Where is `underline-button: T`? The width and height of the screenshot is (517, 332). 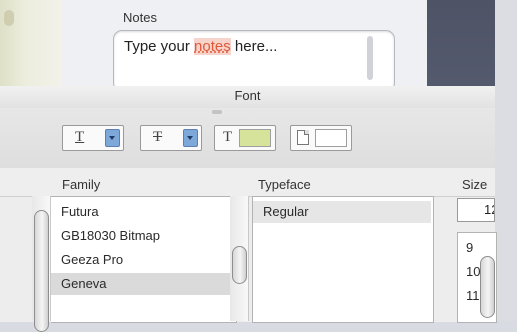 underline-button: T is located at coordinates (93, 138).